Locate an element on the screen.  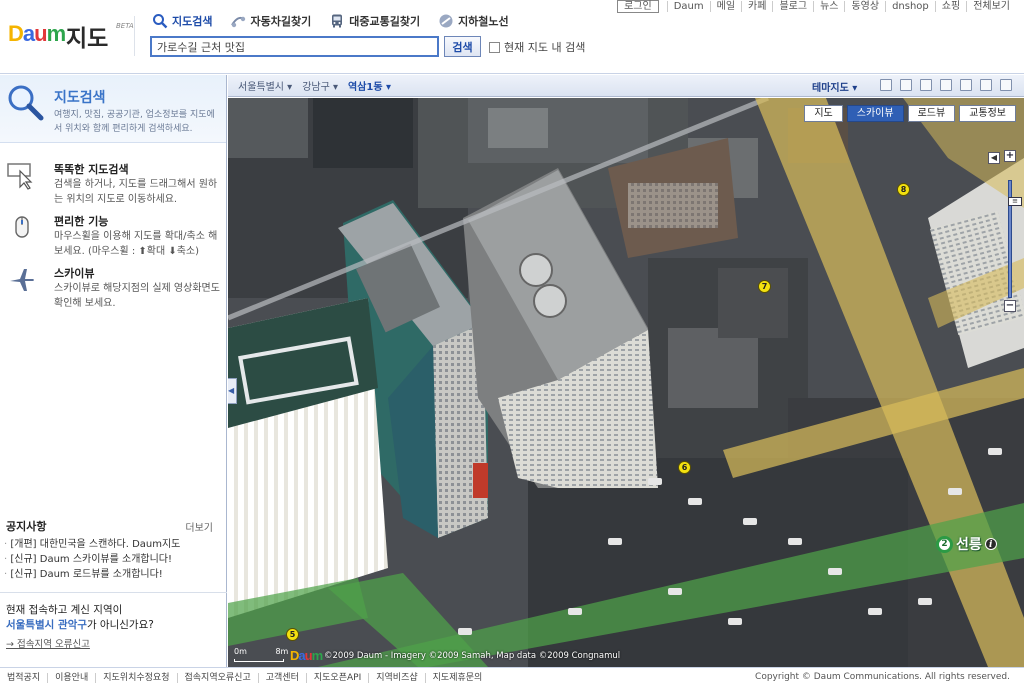
region-suffix: 가 아니신가요? is located at coordinates (120, 625).